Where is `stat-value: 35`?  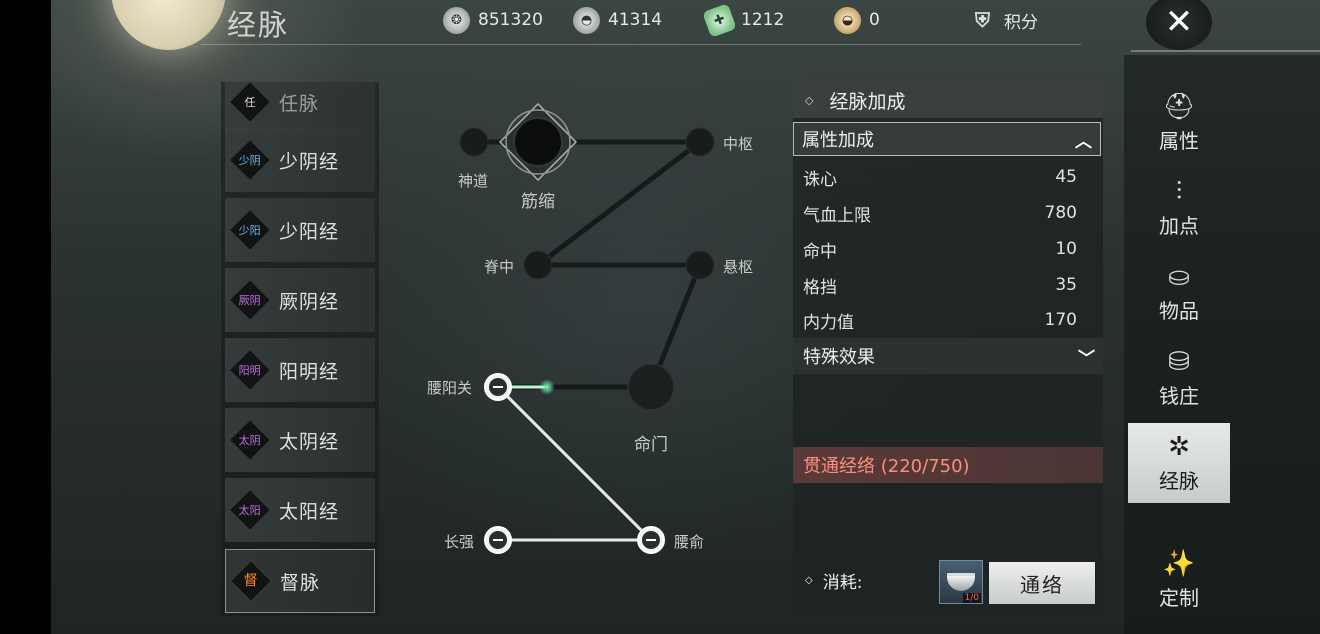 stat-value: 35 is located at coordinates (1066, 285).